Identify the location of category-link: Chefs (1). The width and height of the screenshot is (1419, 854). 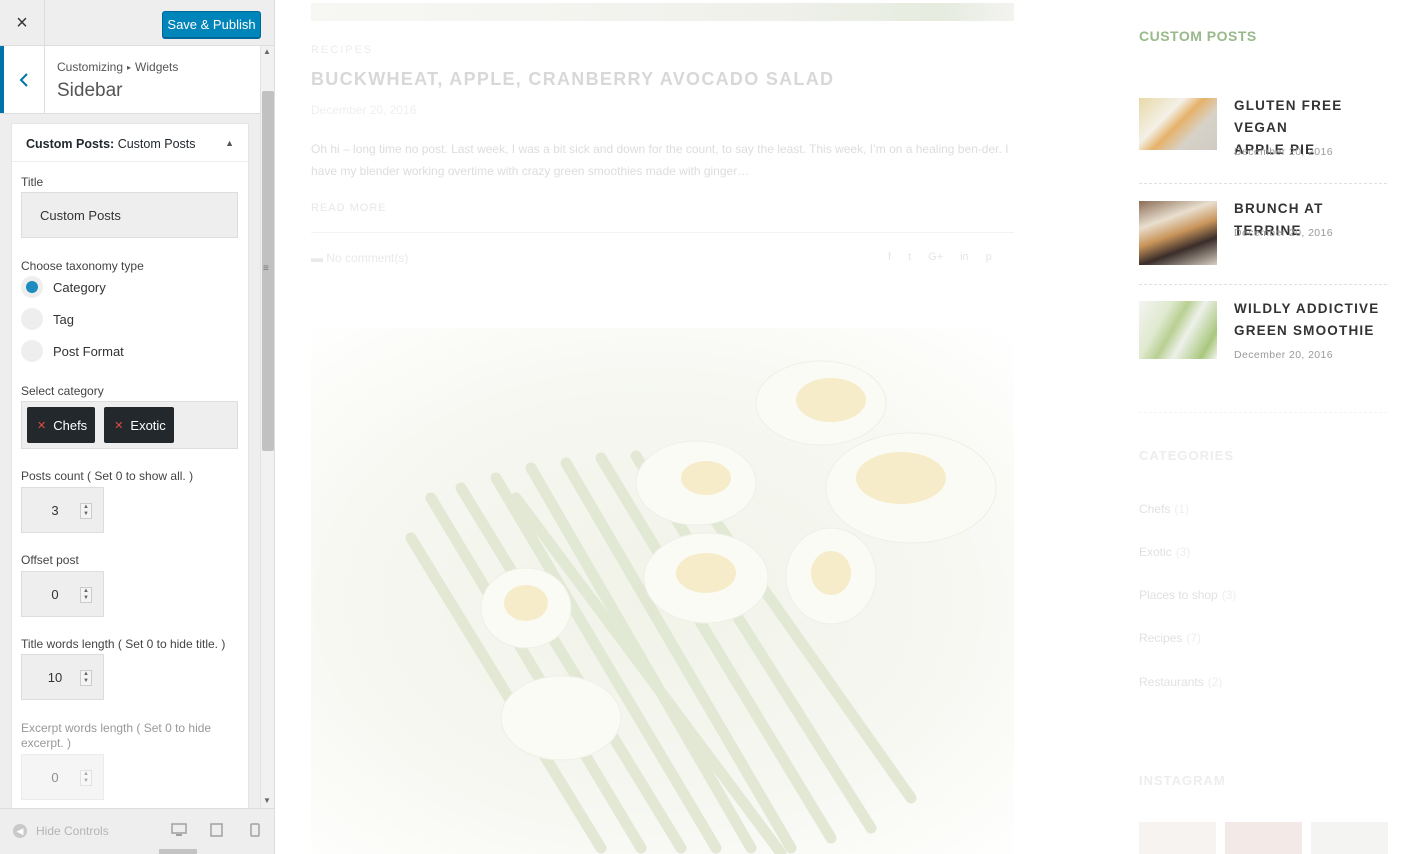
(1164, 509).